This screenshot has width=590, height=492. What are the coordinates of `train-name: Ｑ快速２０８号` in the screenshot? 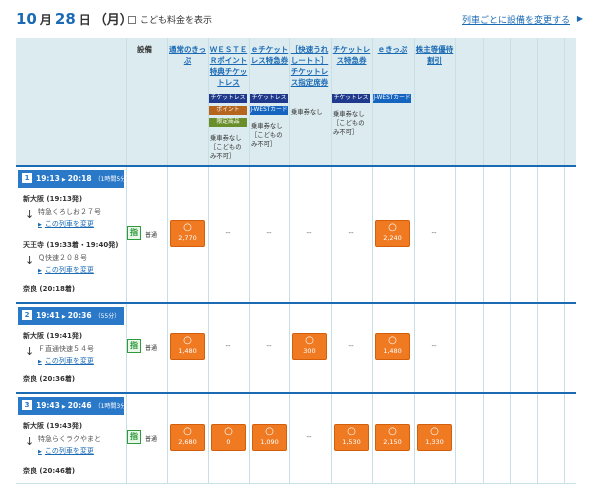 It's located at (62, 258).